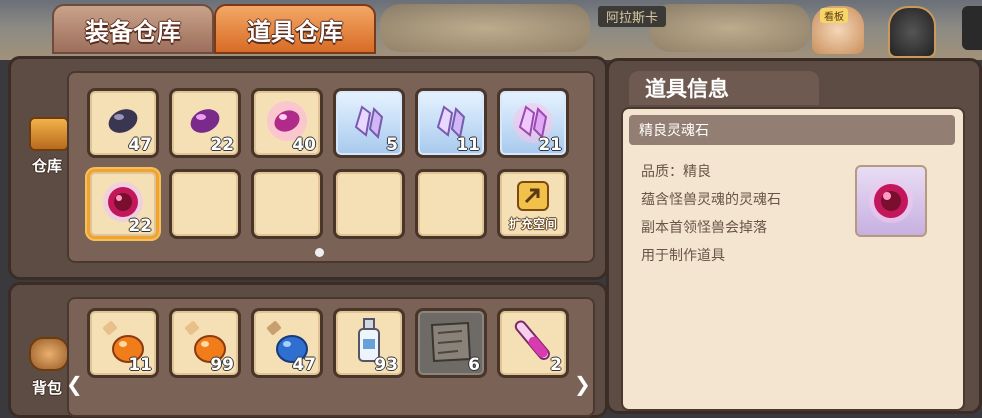  Describe the element at coordinates (533, 204) in the screenshot. I see `expand-space-button: 扩充空间` at that location.